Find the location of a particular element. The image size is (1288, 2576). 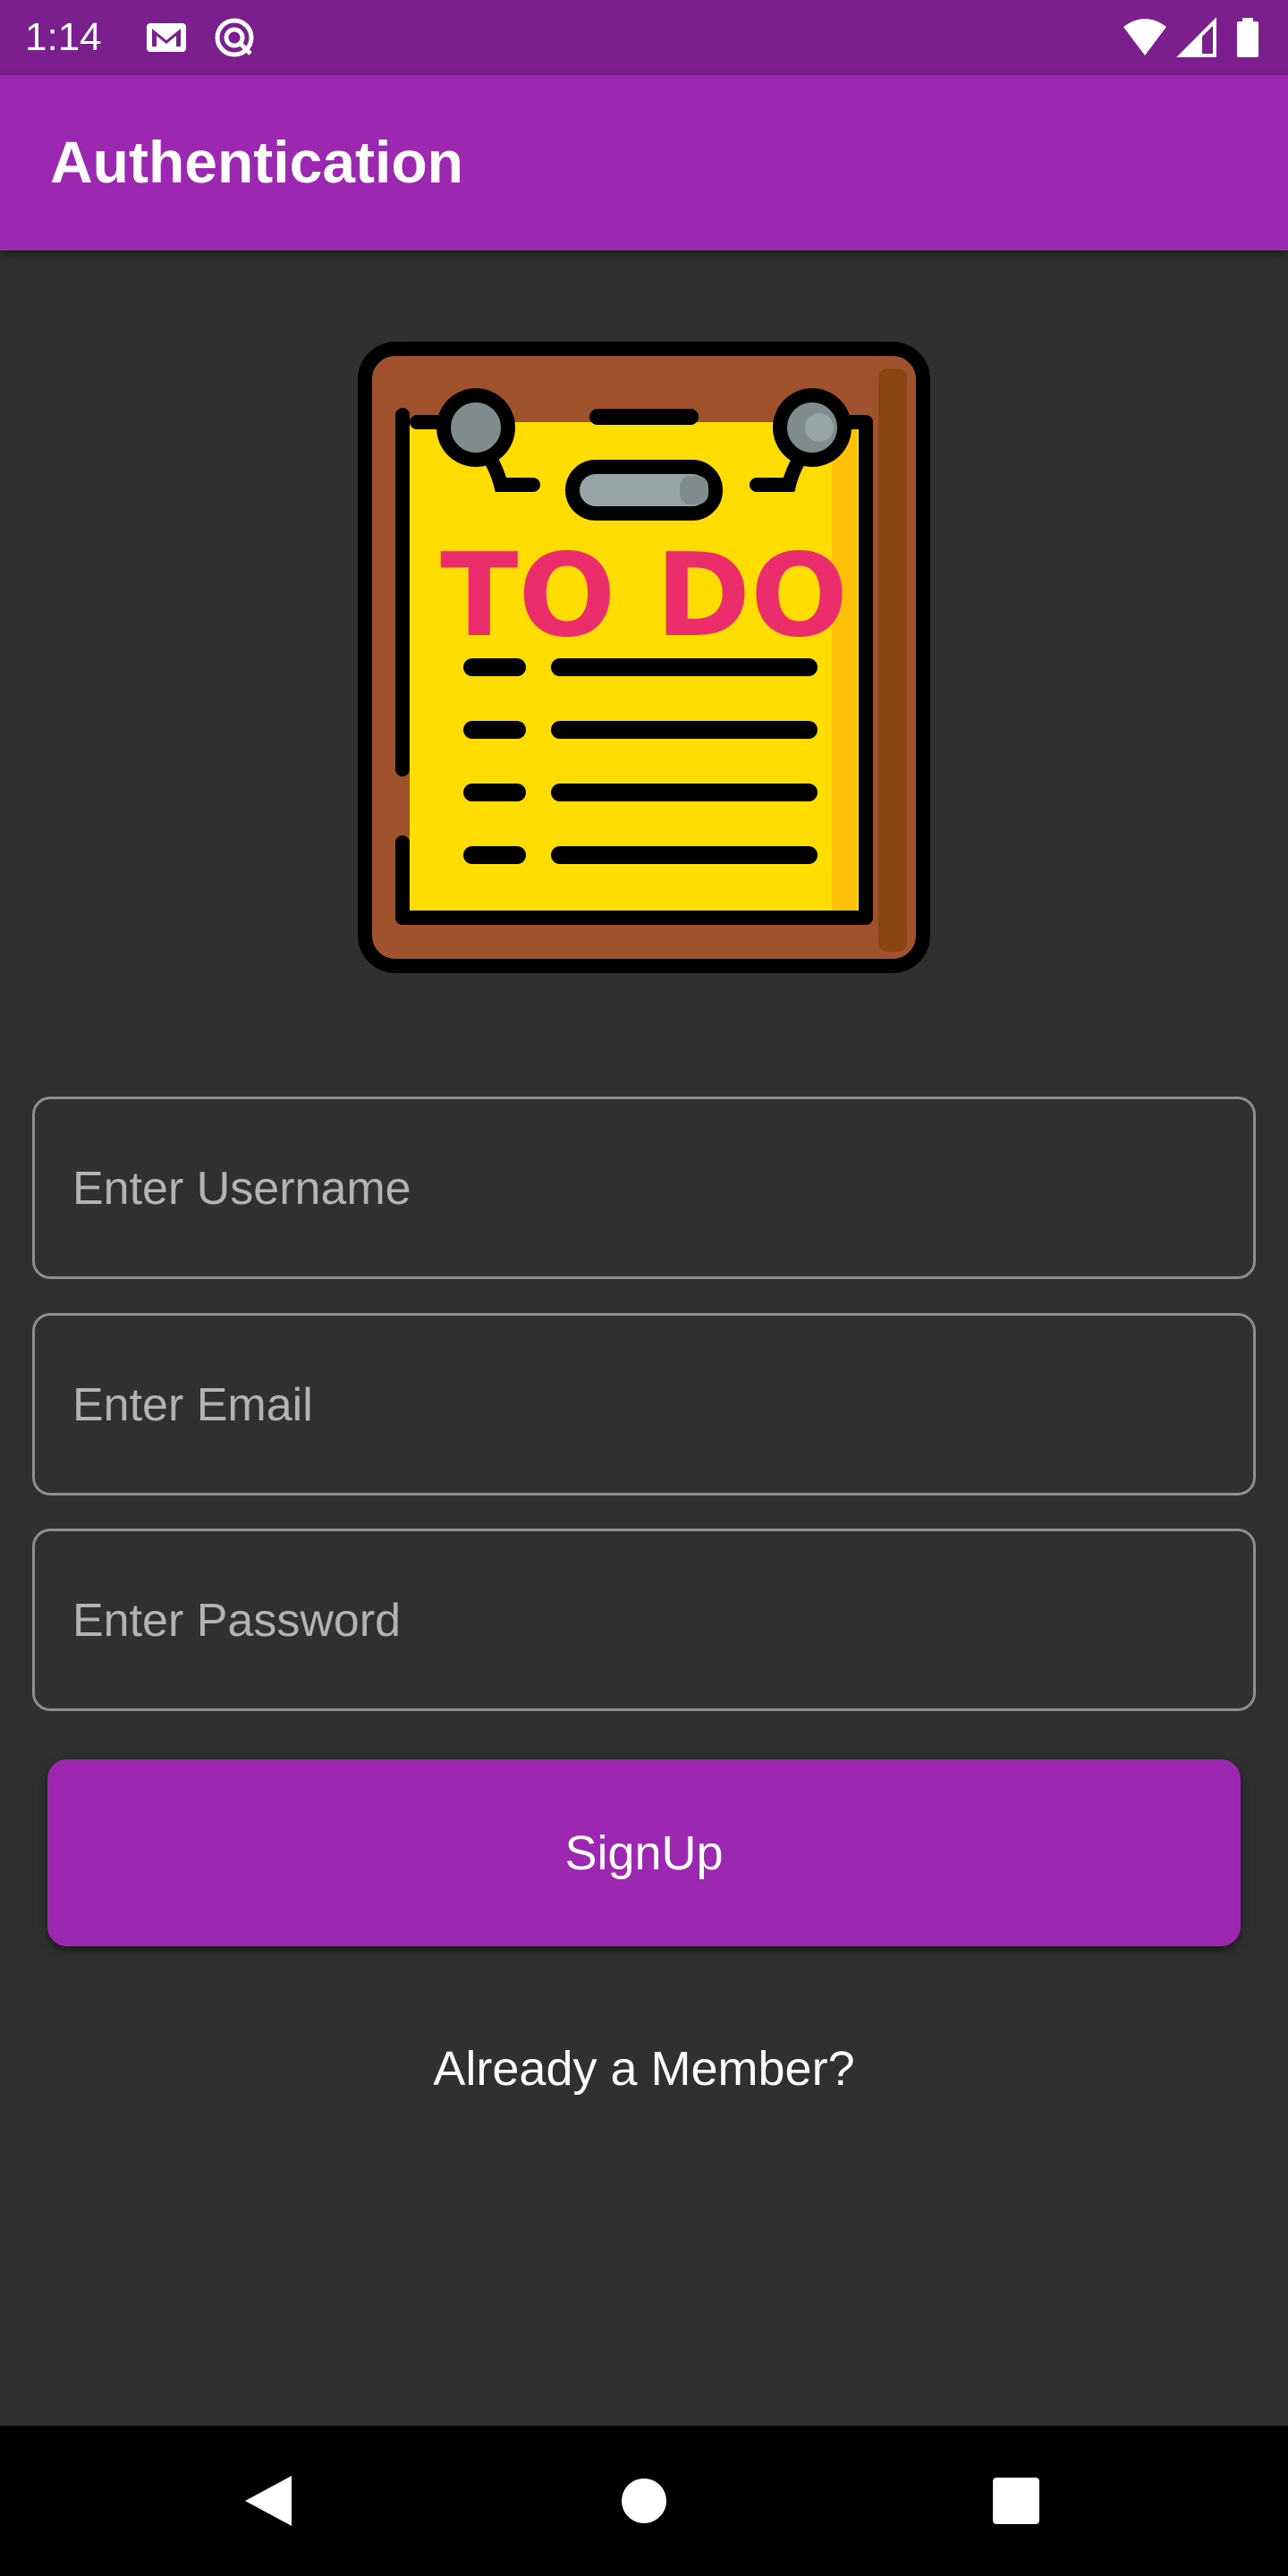

password-input is located at coordinates (645, 1620).